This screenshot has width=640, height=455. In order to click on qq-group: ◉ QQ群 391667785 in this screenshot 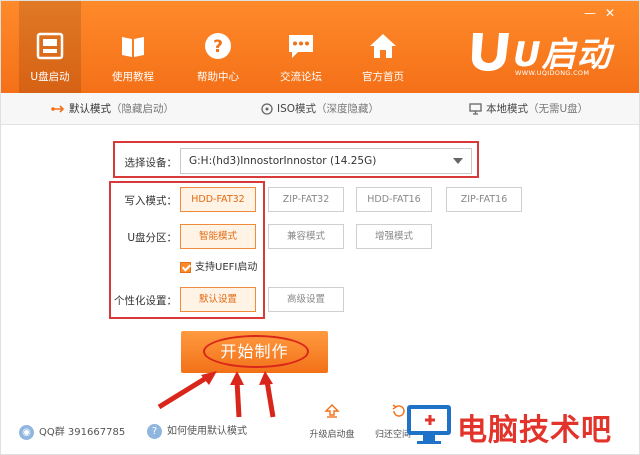, I will do `click(72, 431)`.